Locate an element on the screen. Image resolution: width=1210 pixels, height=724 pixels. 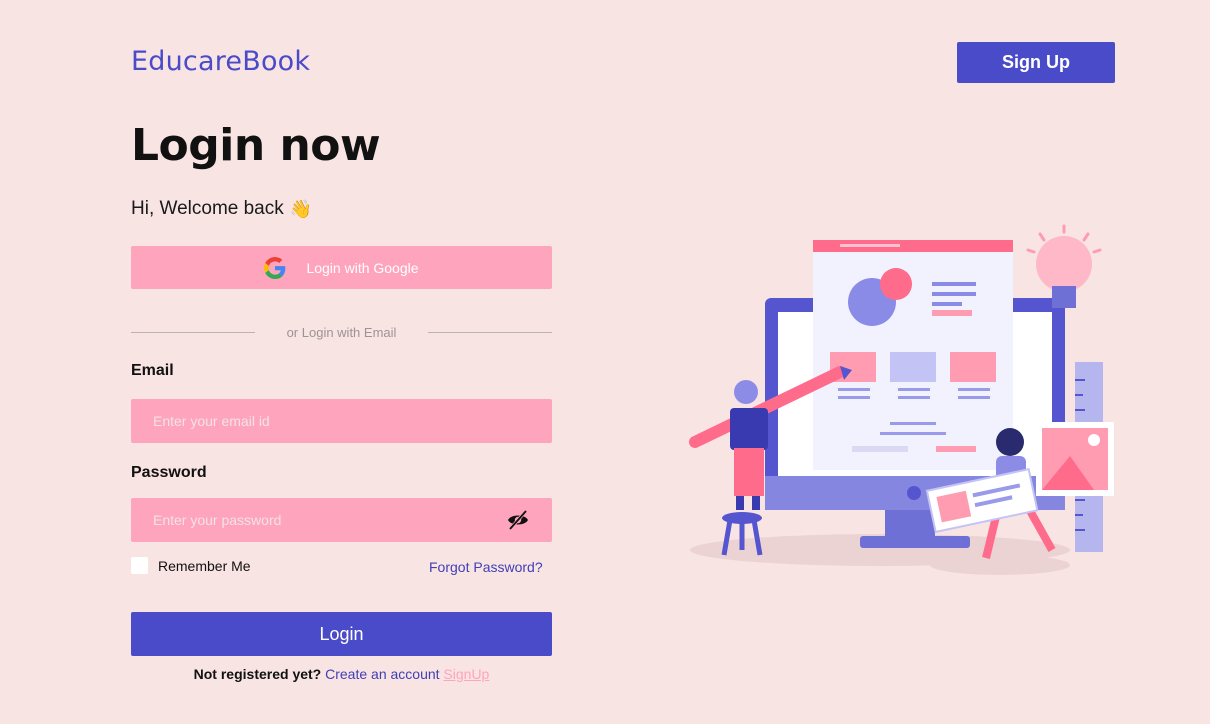
login-with-google-button: Login with Google is located at coordinates (341, 267).